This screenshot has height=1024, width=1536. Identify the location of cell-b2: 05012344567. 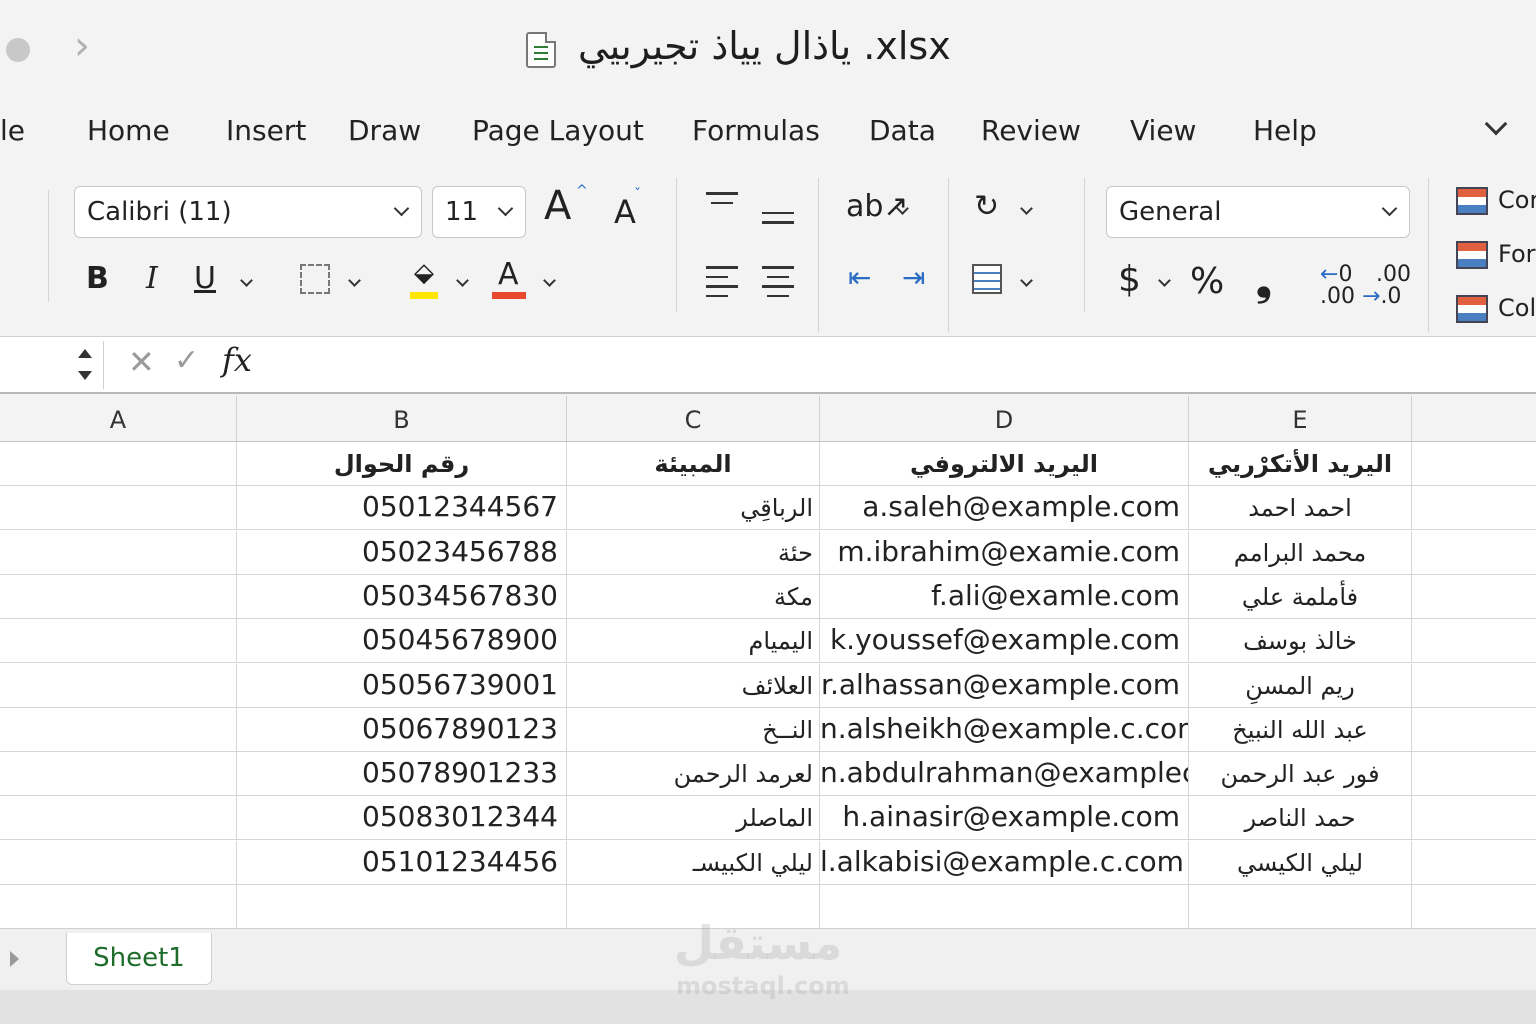
(402, 508).